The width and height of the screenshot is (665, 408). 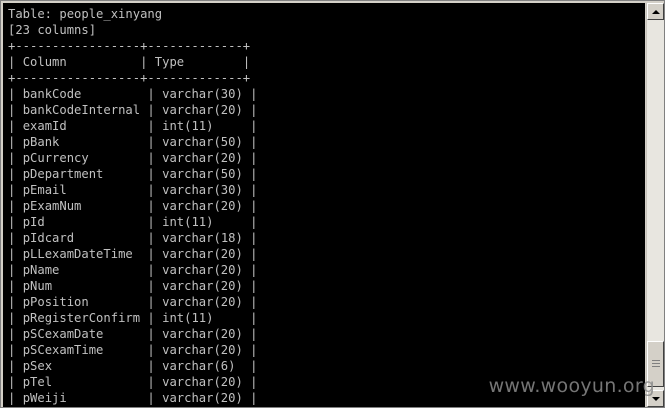 I want to click on column-count-line: [23 columns], so click(x=52, y=30).